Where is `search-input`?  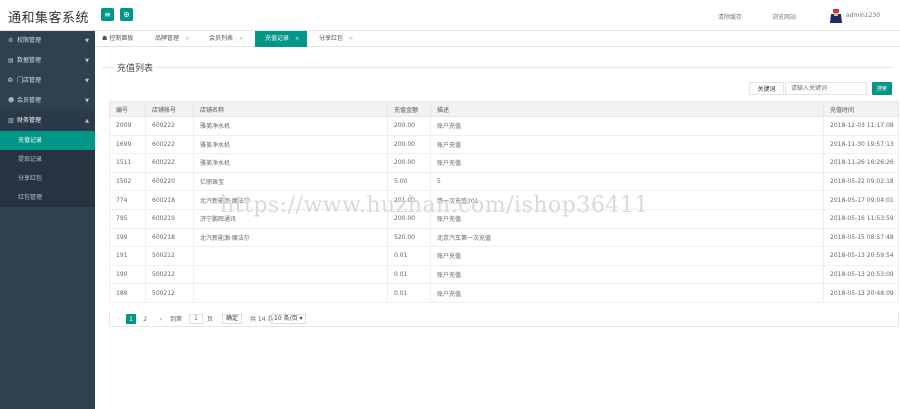
search-input is located at coordinates (826, 88).